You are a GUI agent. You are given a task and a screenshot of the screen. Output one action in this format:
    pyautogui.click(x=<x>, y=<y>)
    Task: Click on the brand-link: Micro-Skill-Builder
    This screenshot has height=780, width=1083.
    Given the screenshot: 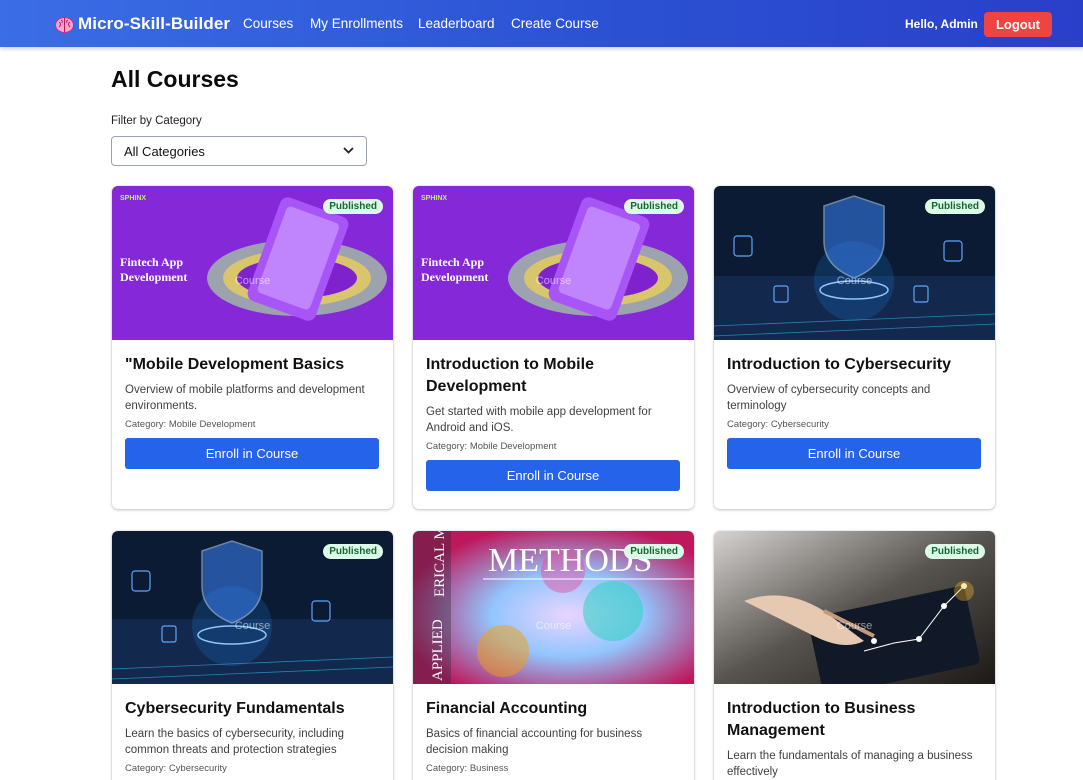 What is the action you would take?
    pyautogui.click(x=142, y=24)
    